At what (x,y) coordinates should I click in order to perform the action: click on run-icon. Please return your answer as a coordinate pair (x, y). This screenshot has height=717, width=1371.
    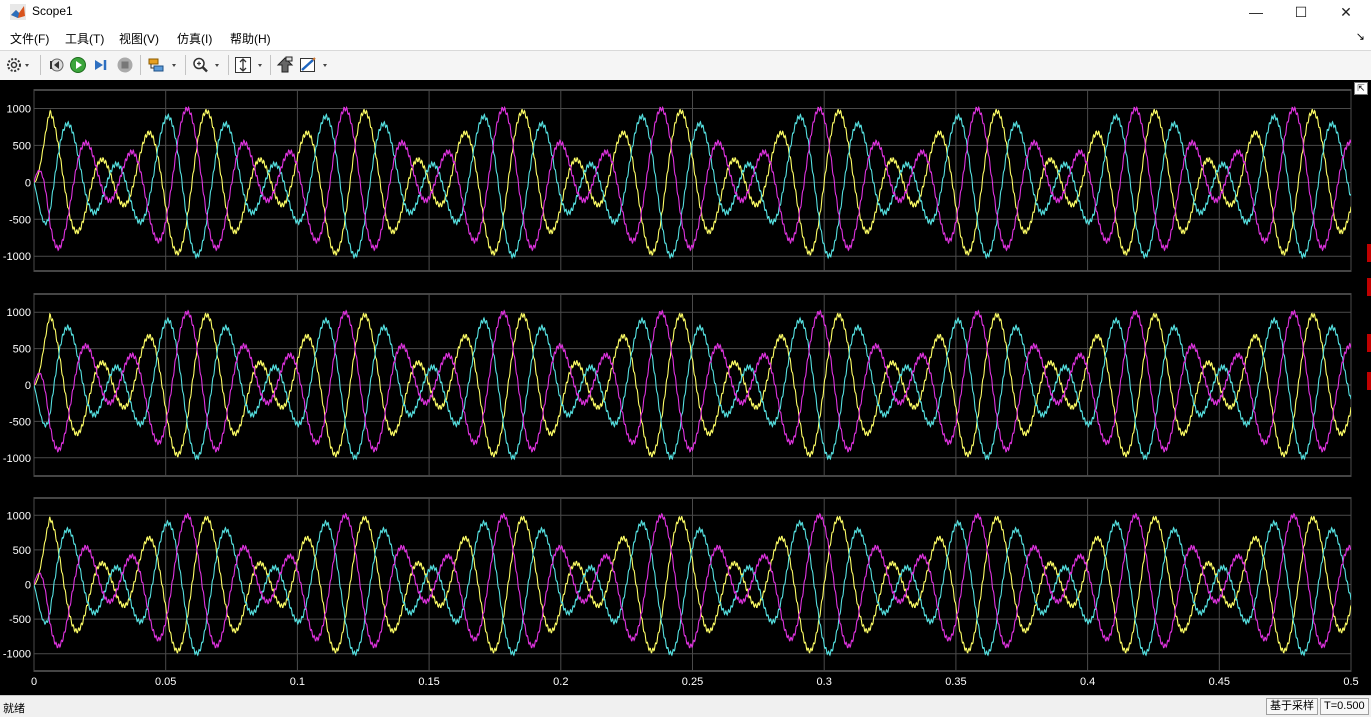
    Looking at the image, I should click on (78, 65).